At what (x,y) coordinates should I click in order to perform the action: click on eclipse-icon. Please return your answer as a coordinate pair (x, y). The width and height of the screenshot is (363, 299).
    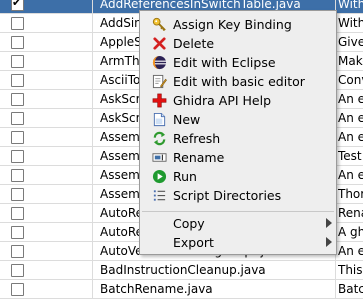
    Looking at the image, I should click on (159, 62).